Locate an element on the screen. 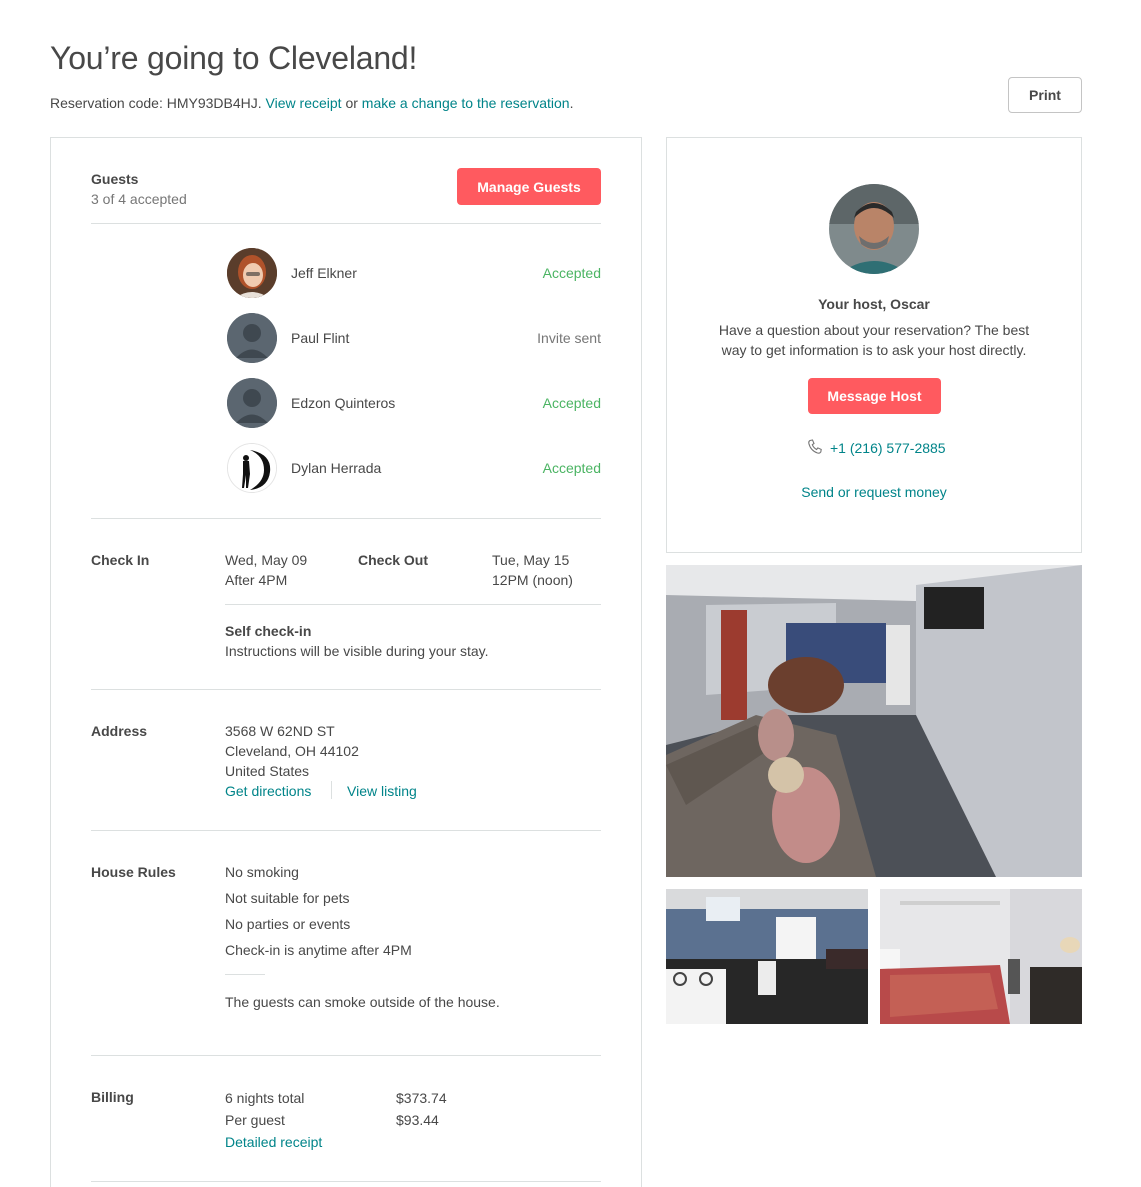 This screenshot has width=1141, height=1187. guests-title: Guests is located at coordinates (115, 179).